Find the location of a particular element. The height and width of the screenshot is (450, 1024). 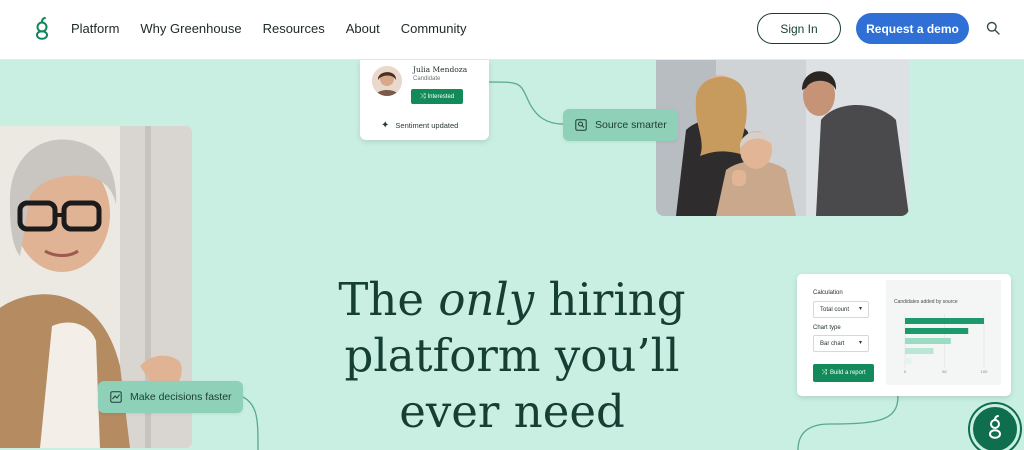

x-tick-label: 50 is located at coordinates (944, 371).